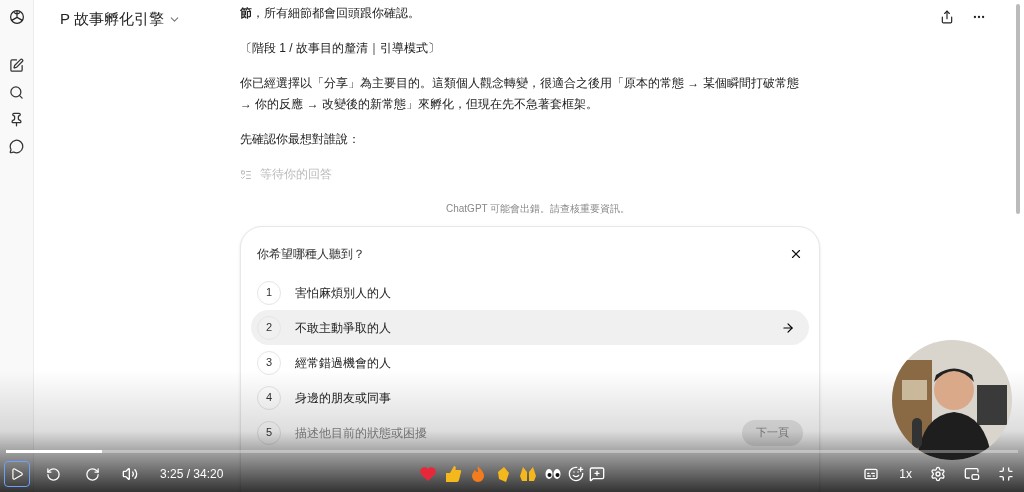  Describe the element at coordinates (343, 363) in the screenshot. I see `option-label: 經常錯過機會的人` at that location.